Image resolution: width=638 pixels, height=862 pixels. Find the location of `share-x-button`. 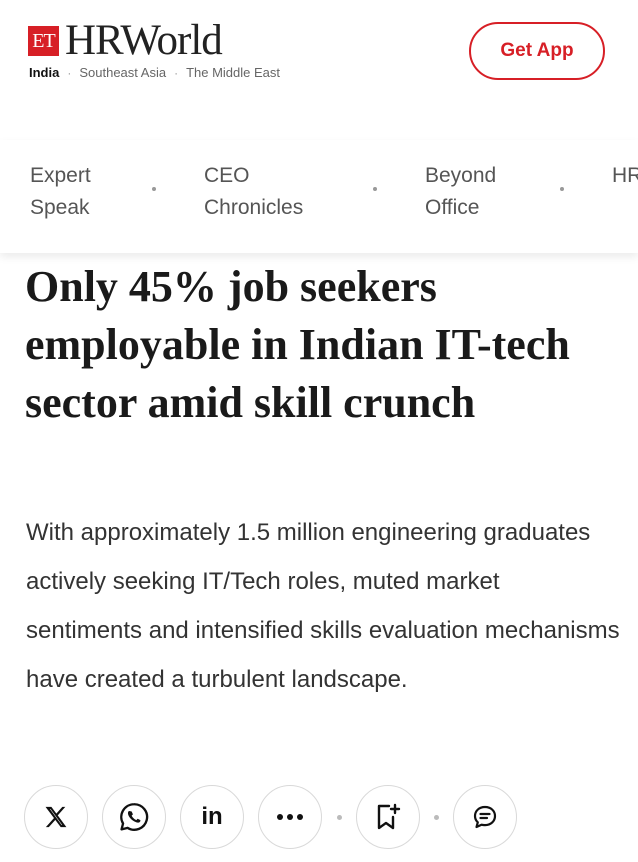

share-x-button is located at coordinates (56, 817).